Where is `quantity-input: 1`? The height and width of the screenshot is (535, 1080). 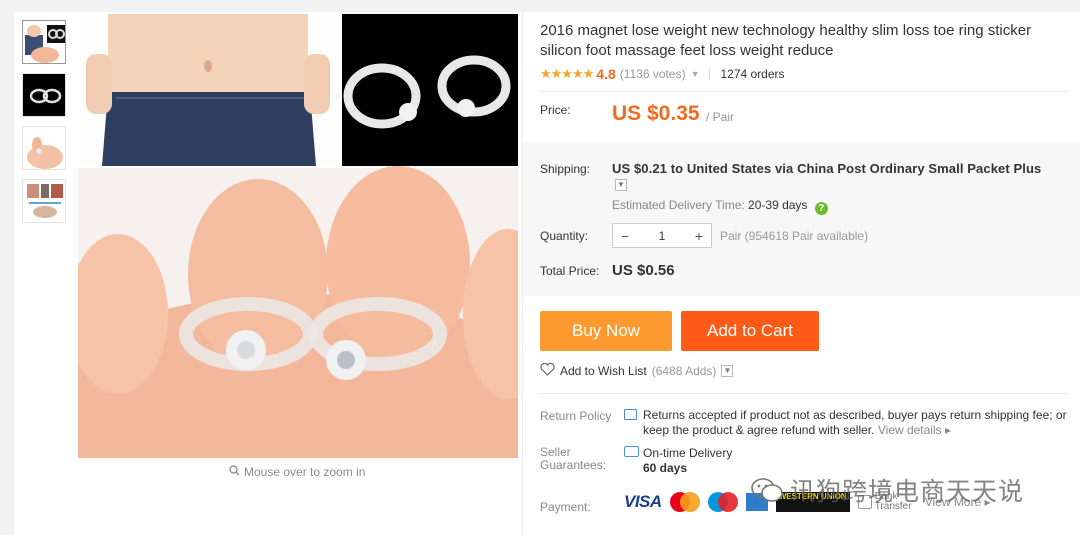
quantity-input: 1 is located at coordinates (662, 236).